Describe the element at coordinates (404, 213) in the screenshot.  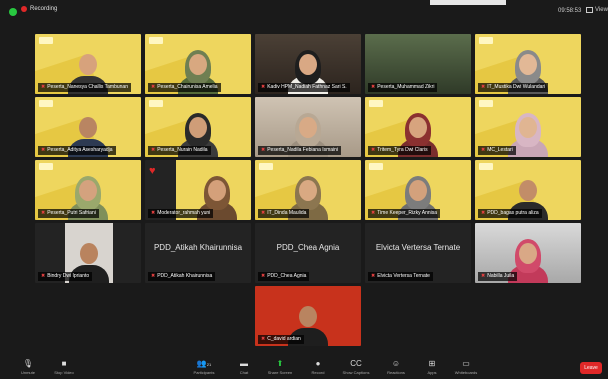
I see `participant-name-tag: ✖ Time Keeper_Rizky Annisa` at that location.